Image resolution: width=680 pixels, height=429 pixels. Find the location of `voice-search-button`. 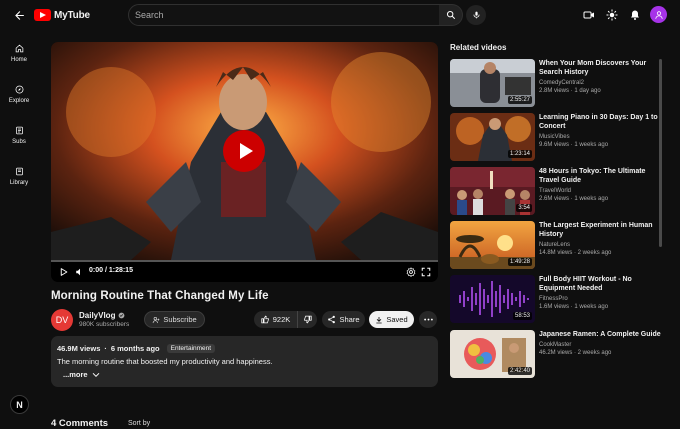

voice-search-button is located at coordinates (476, 15).